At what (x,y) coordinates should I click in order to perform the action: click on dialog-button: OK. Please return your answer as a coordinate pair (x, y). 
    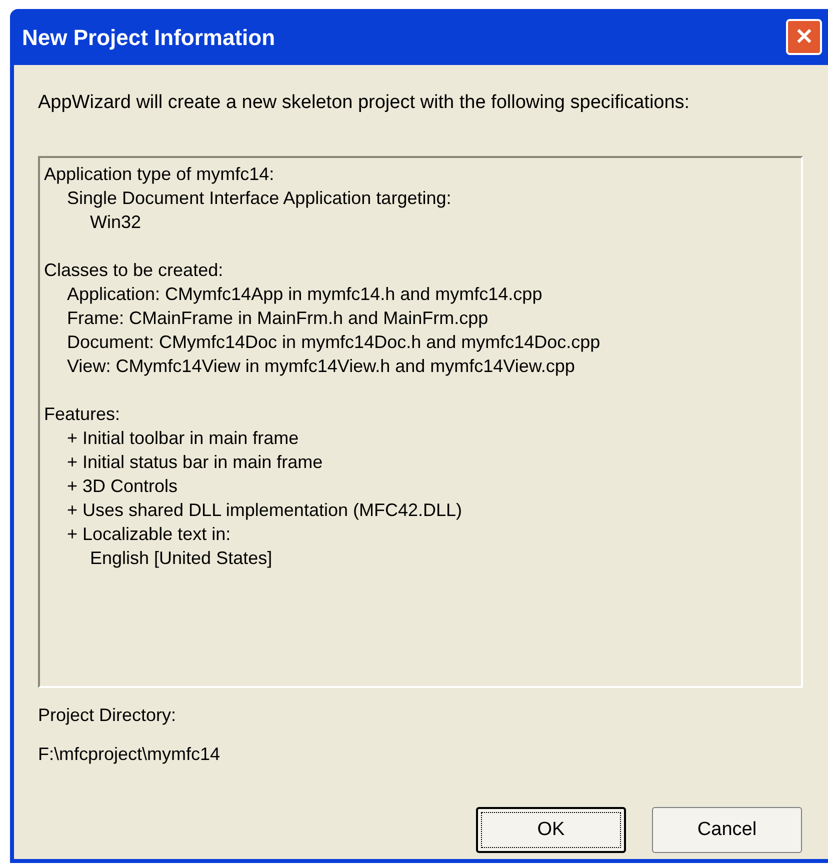
    Looking at the image, I should click on (551, 830).